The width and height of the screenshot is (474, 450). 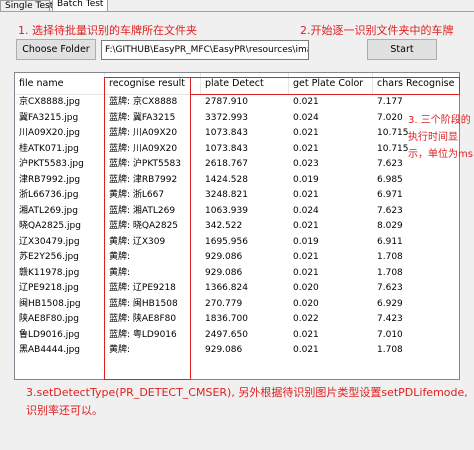 What do you see at coordinates (226, 334) in the screenshot?
I see `cell-plate-detect: 2497.650` at bounding box center [226, 334].